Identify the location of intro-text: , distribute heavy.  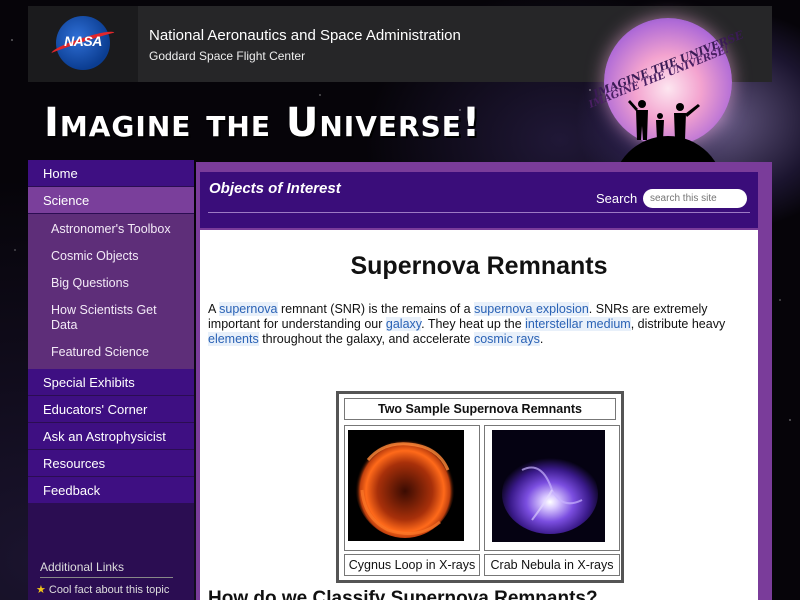
(678, 324).